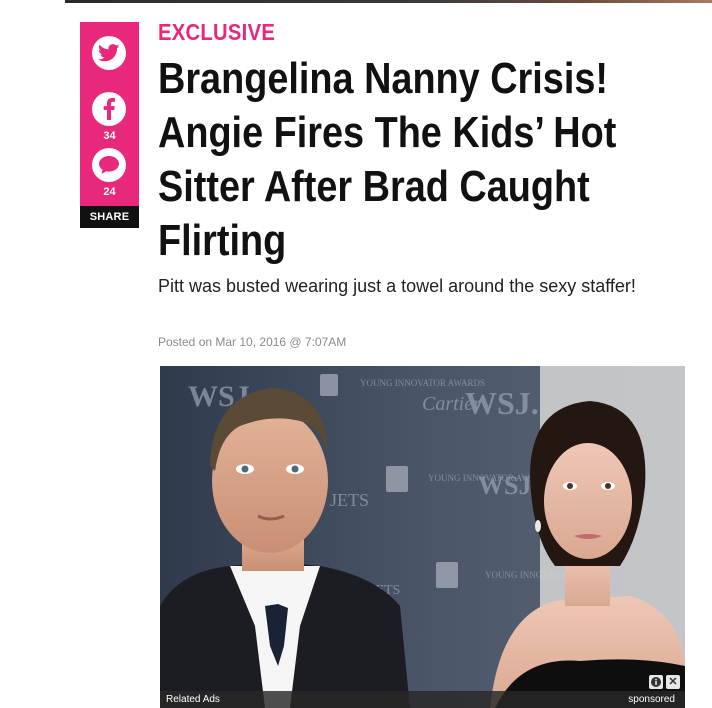 The height and width of the screenshot is (708, 712). I want to click on speech-bubble-icon, so click(109, 165).